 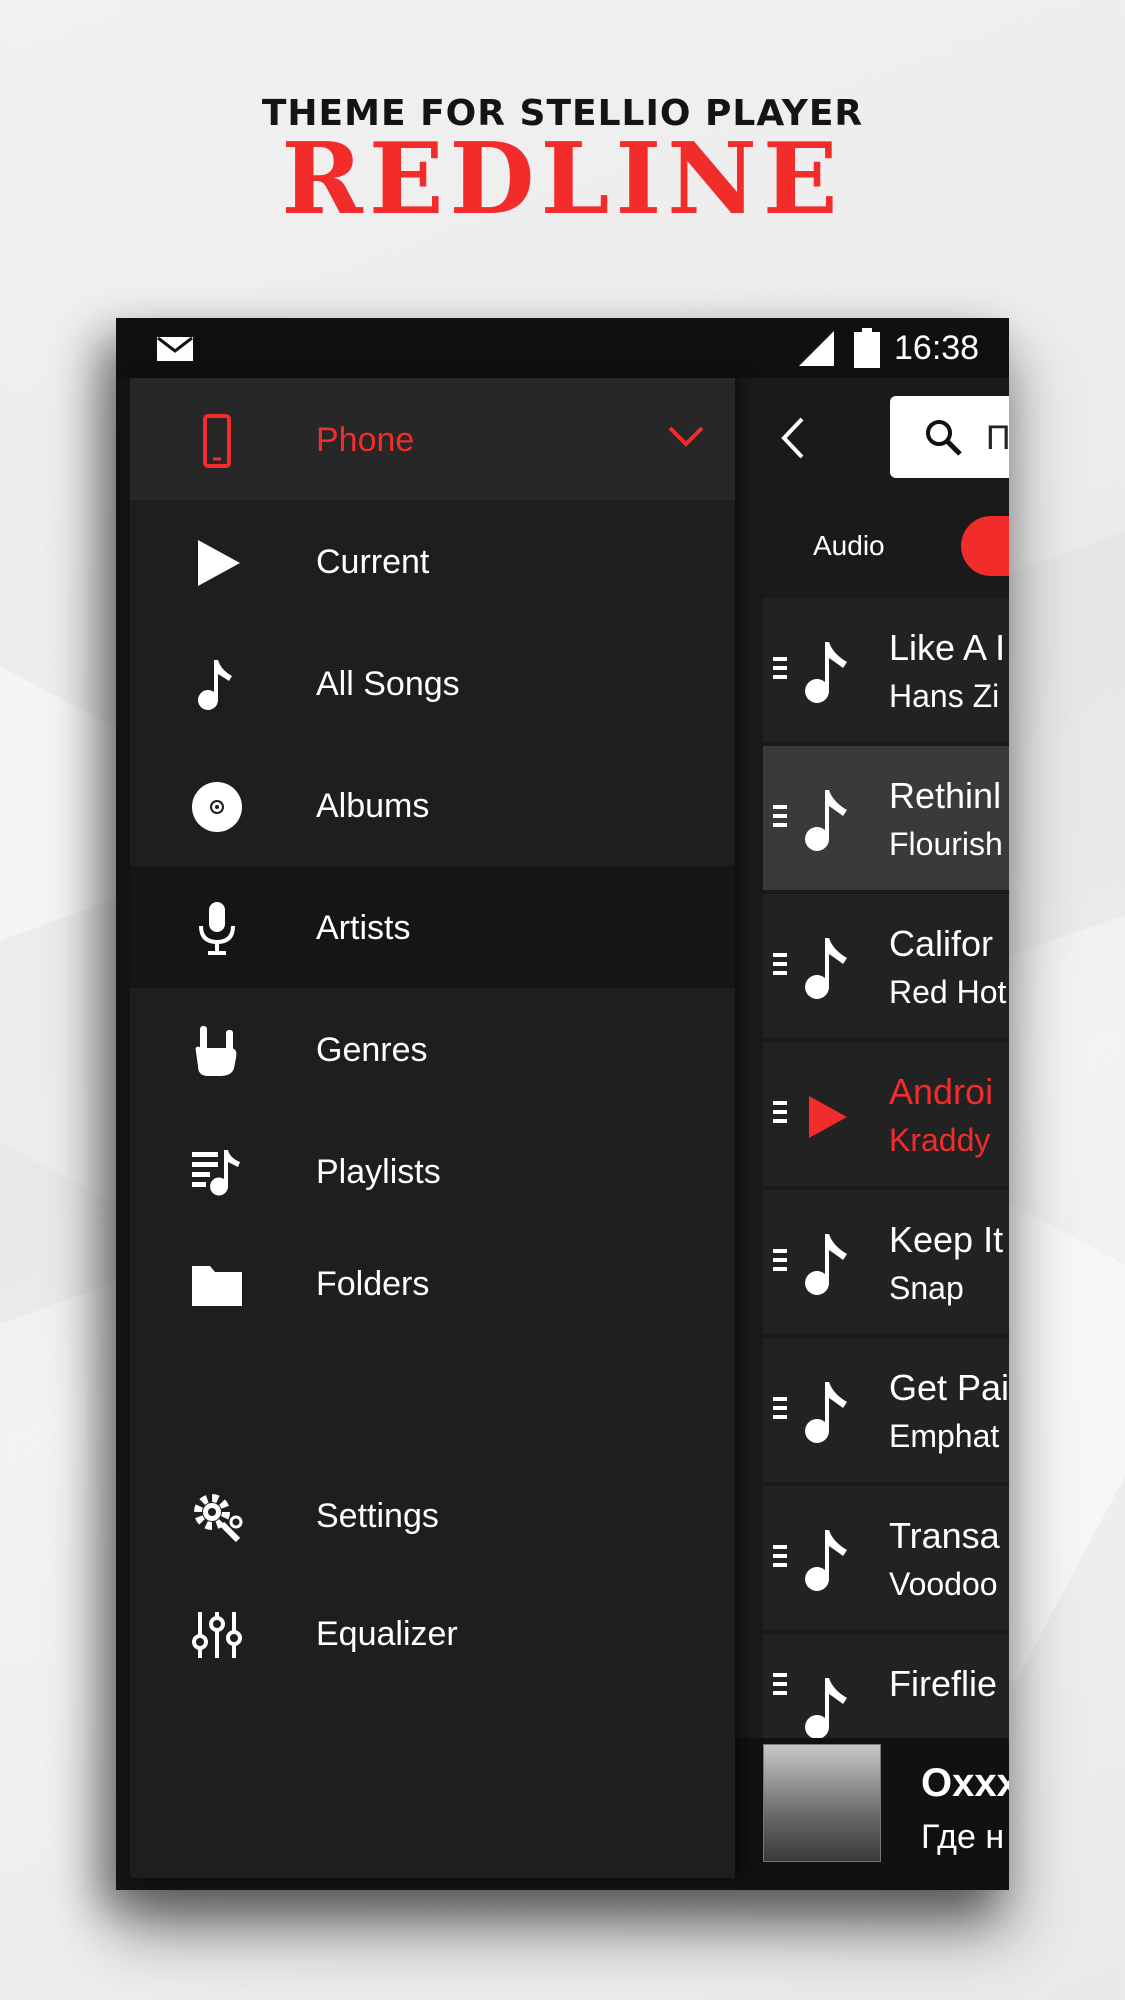 I want to click on track-row: Get Pai Emphat, so click(x=886, y=1410).